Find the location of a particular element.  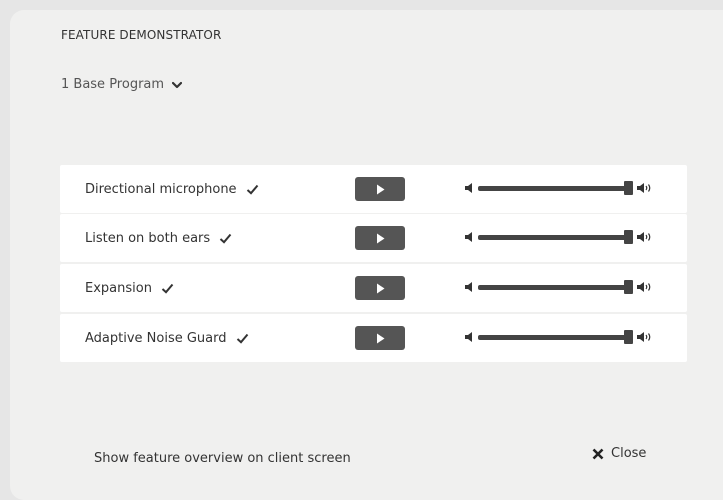

feature-row-adaptive-noise-guard: Adaptive Noise Guard is located at coordinates (373, 338).